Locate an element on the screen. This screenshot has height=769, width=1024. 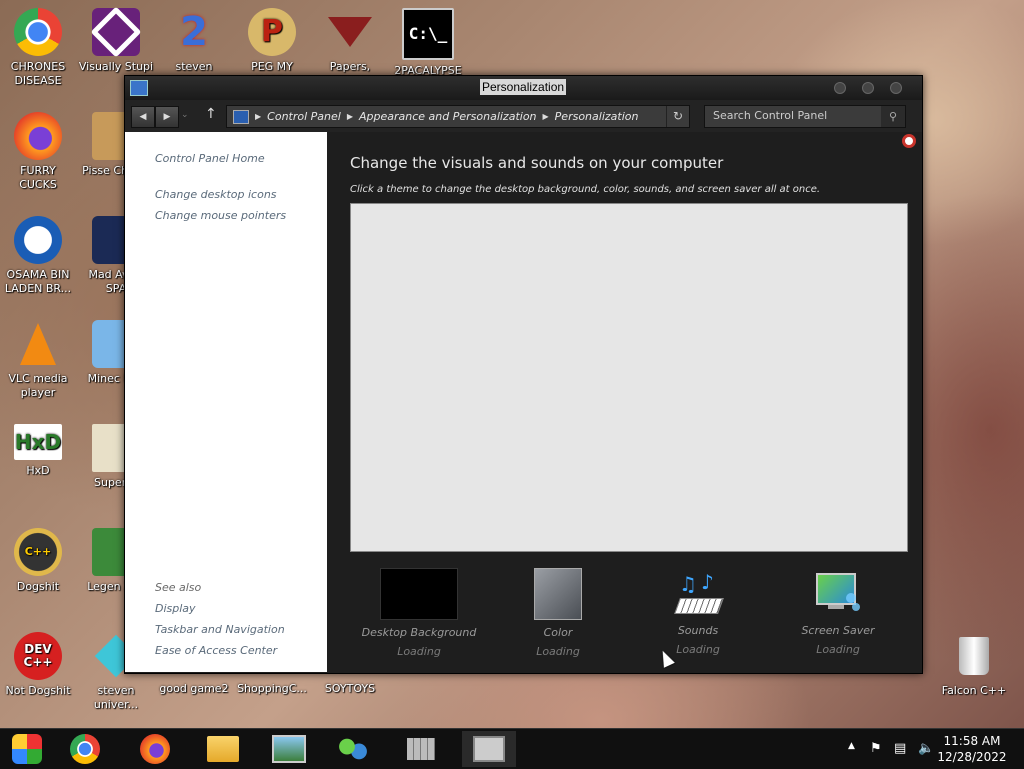
cmd-icon: C:\_ is located at coordinates (428, 34).